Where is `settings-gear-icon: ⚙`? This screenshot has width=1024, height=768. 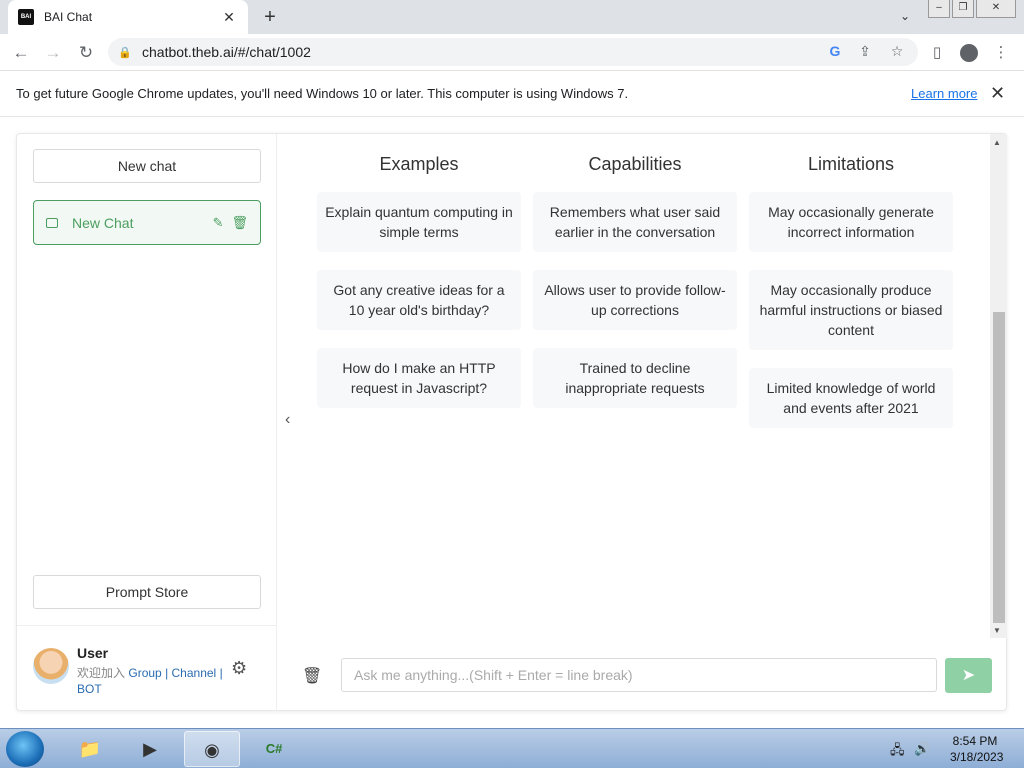
settings-gear-icon: ⚙ is located at coordinates (239, 668).